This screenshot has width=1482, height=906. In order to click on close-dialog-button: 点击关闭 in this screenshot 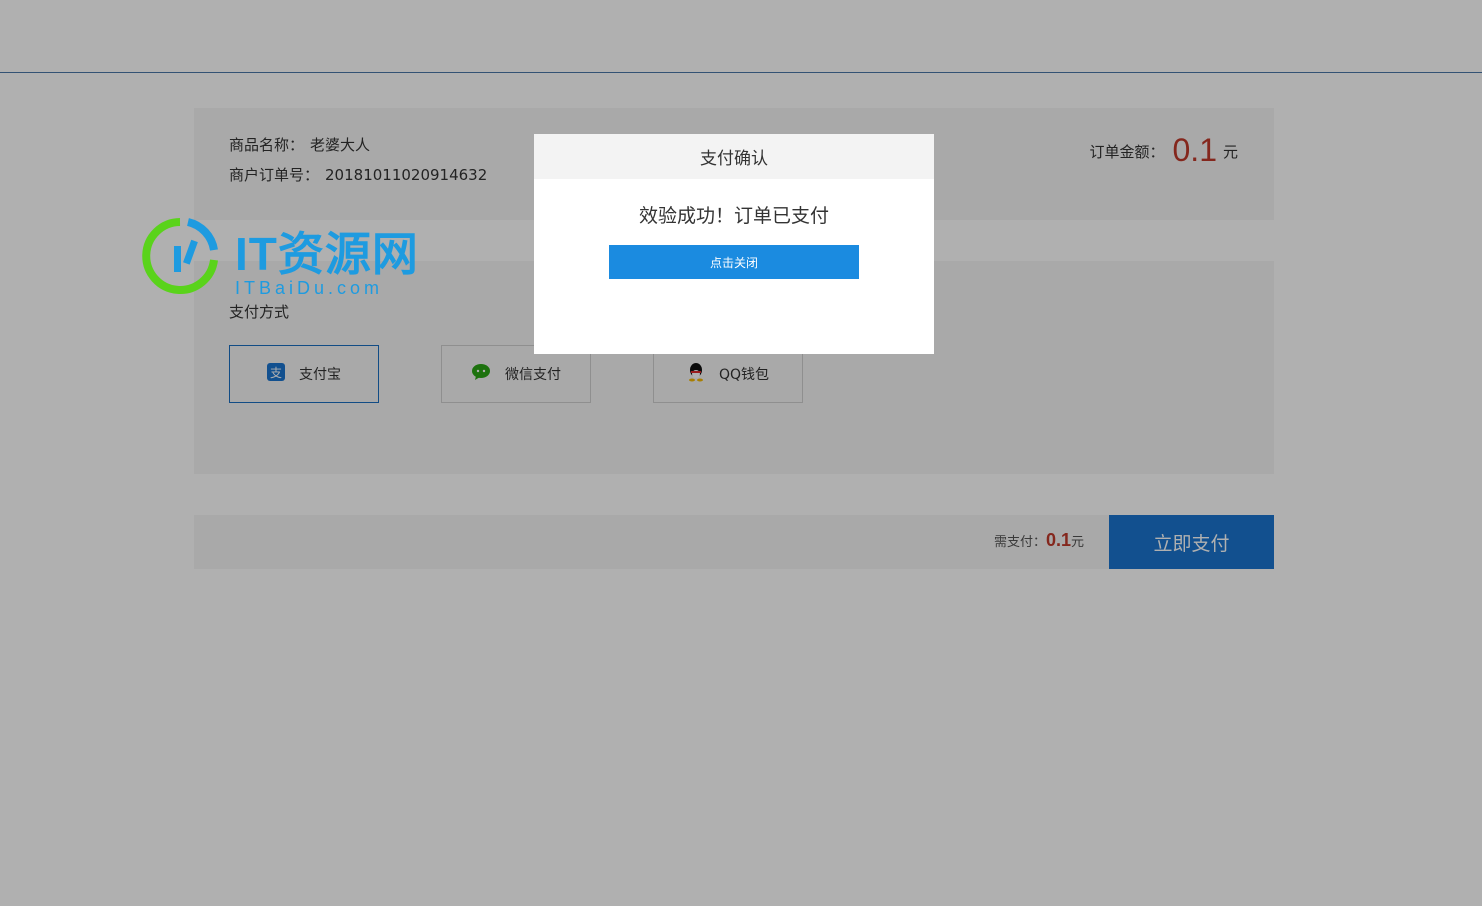, I will do `click(734, 262)`.